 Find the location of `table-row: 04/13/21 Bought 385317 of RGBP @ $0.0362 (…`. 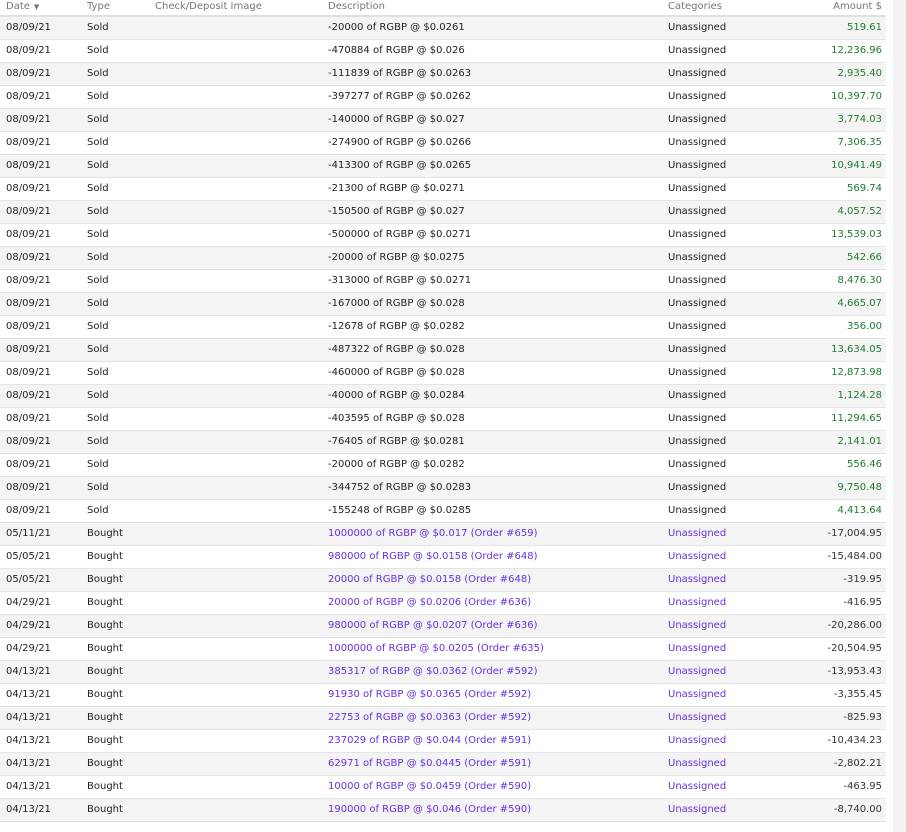

table-row: 04/13/21 Bought 385317 of RGBP @ $0.0362 (… is located at coordinates (443, 672).